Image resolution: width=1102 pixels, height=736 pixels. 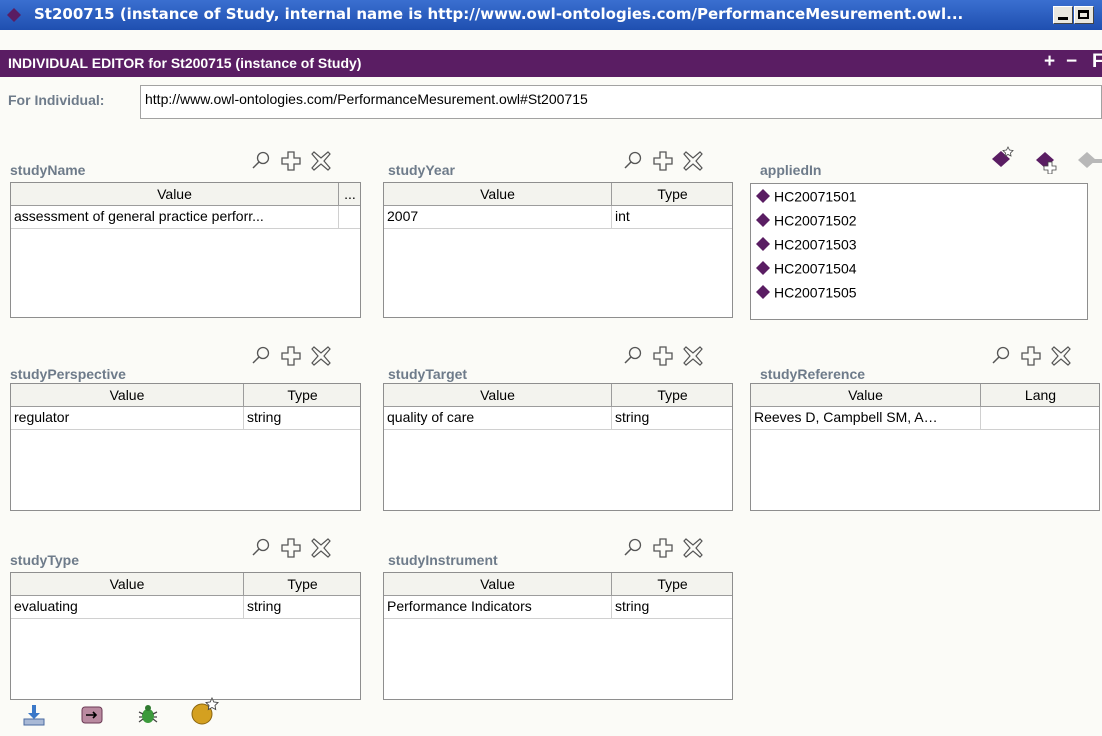 What do you see at coordinates (677, 161) in the screenshot?
I see `studyyear-tools` at bounding box center [677, 161].